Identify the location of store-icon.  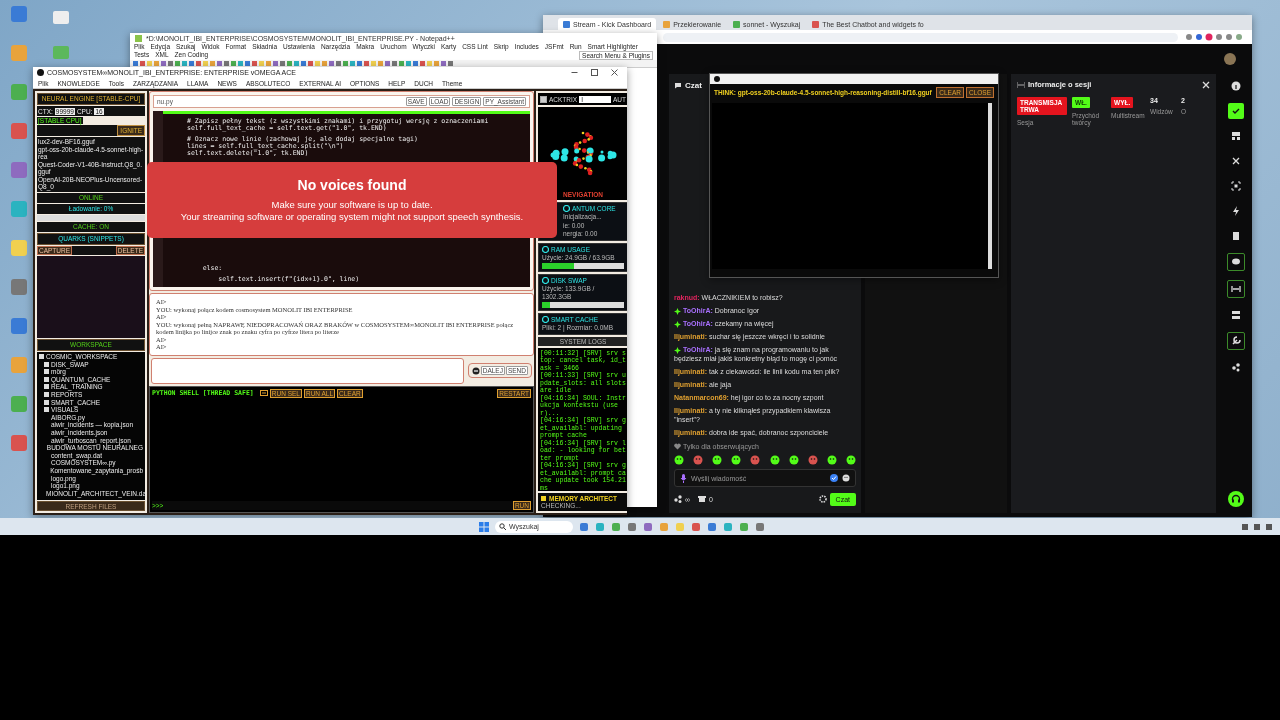
(702, 499).